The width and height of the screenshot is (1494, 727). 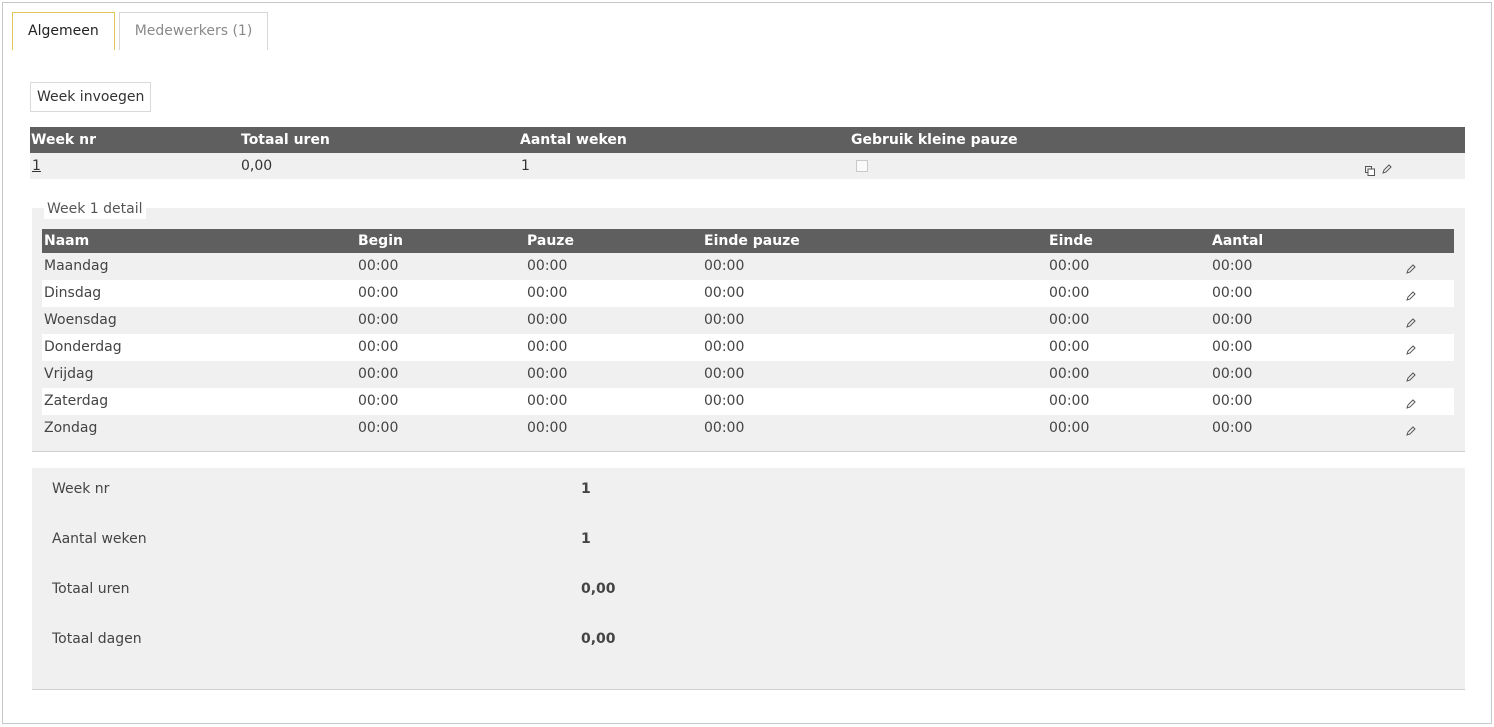 I want to click on aantal-weken-cell: 1, so click(x=525, y=166).